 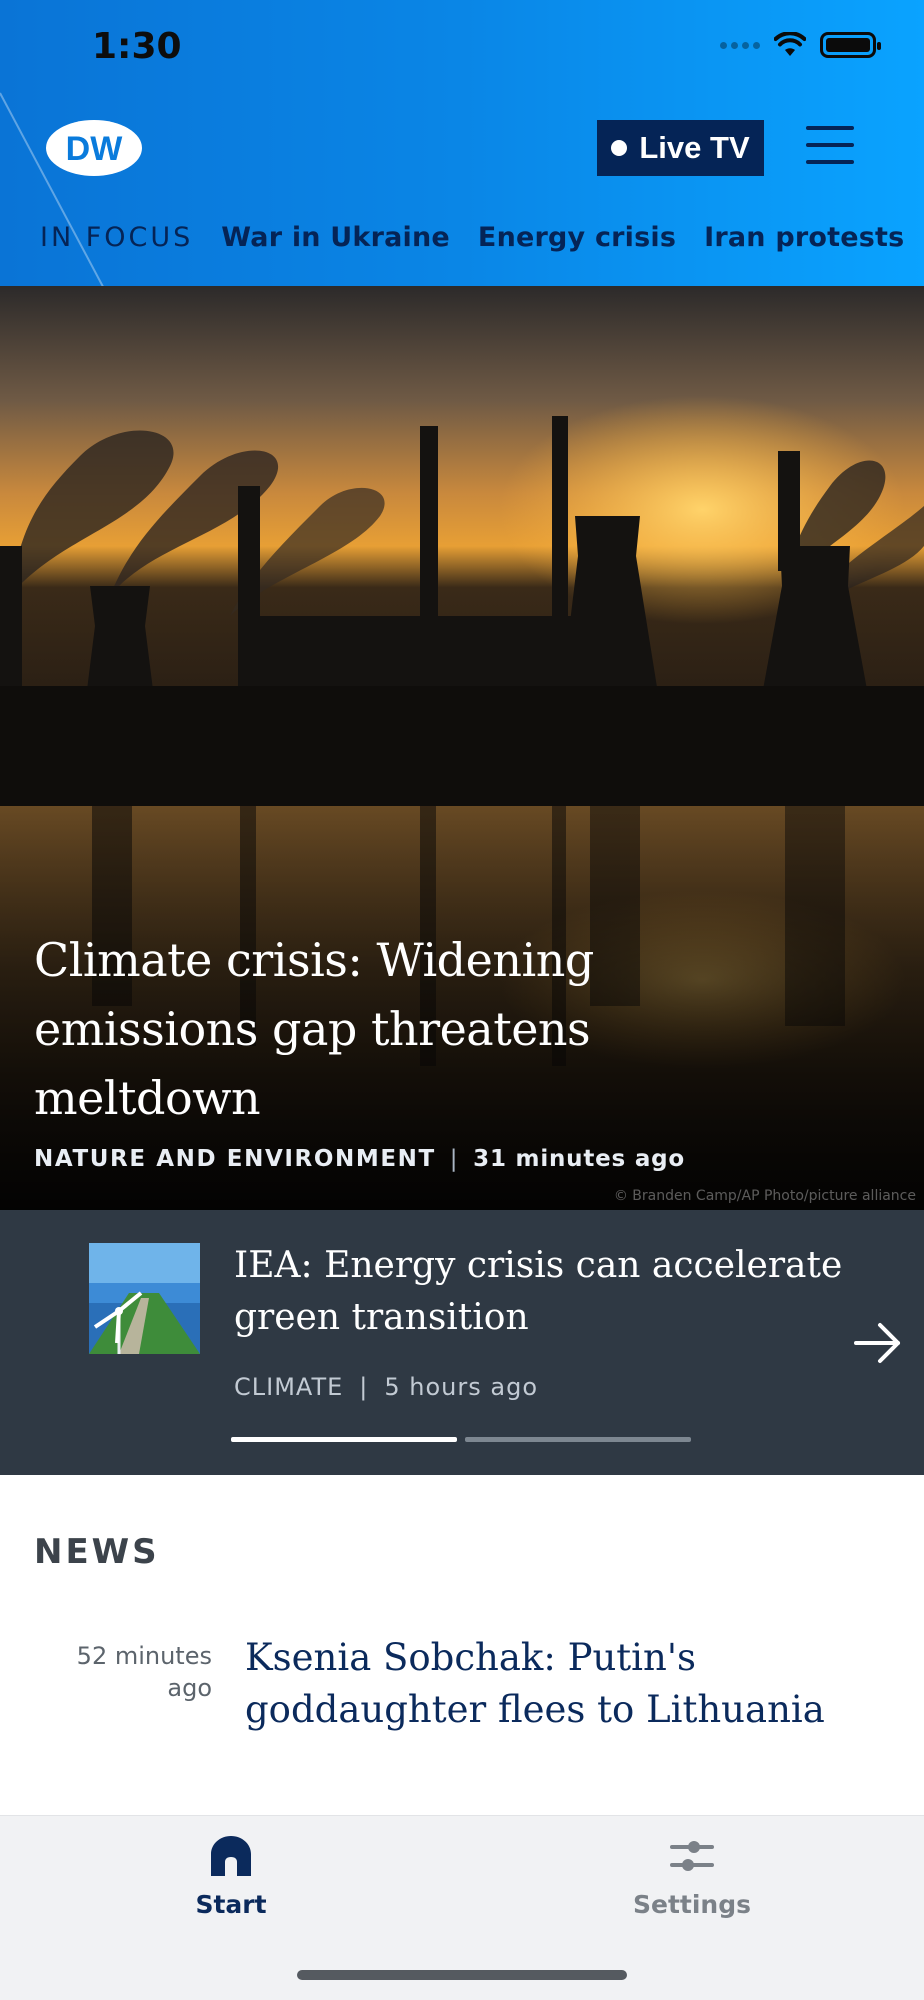 I want to click on status-icons, so click(x=800, y=45).